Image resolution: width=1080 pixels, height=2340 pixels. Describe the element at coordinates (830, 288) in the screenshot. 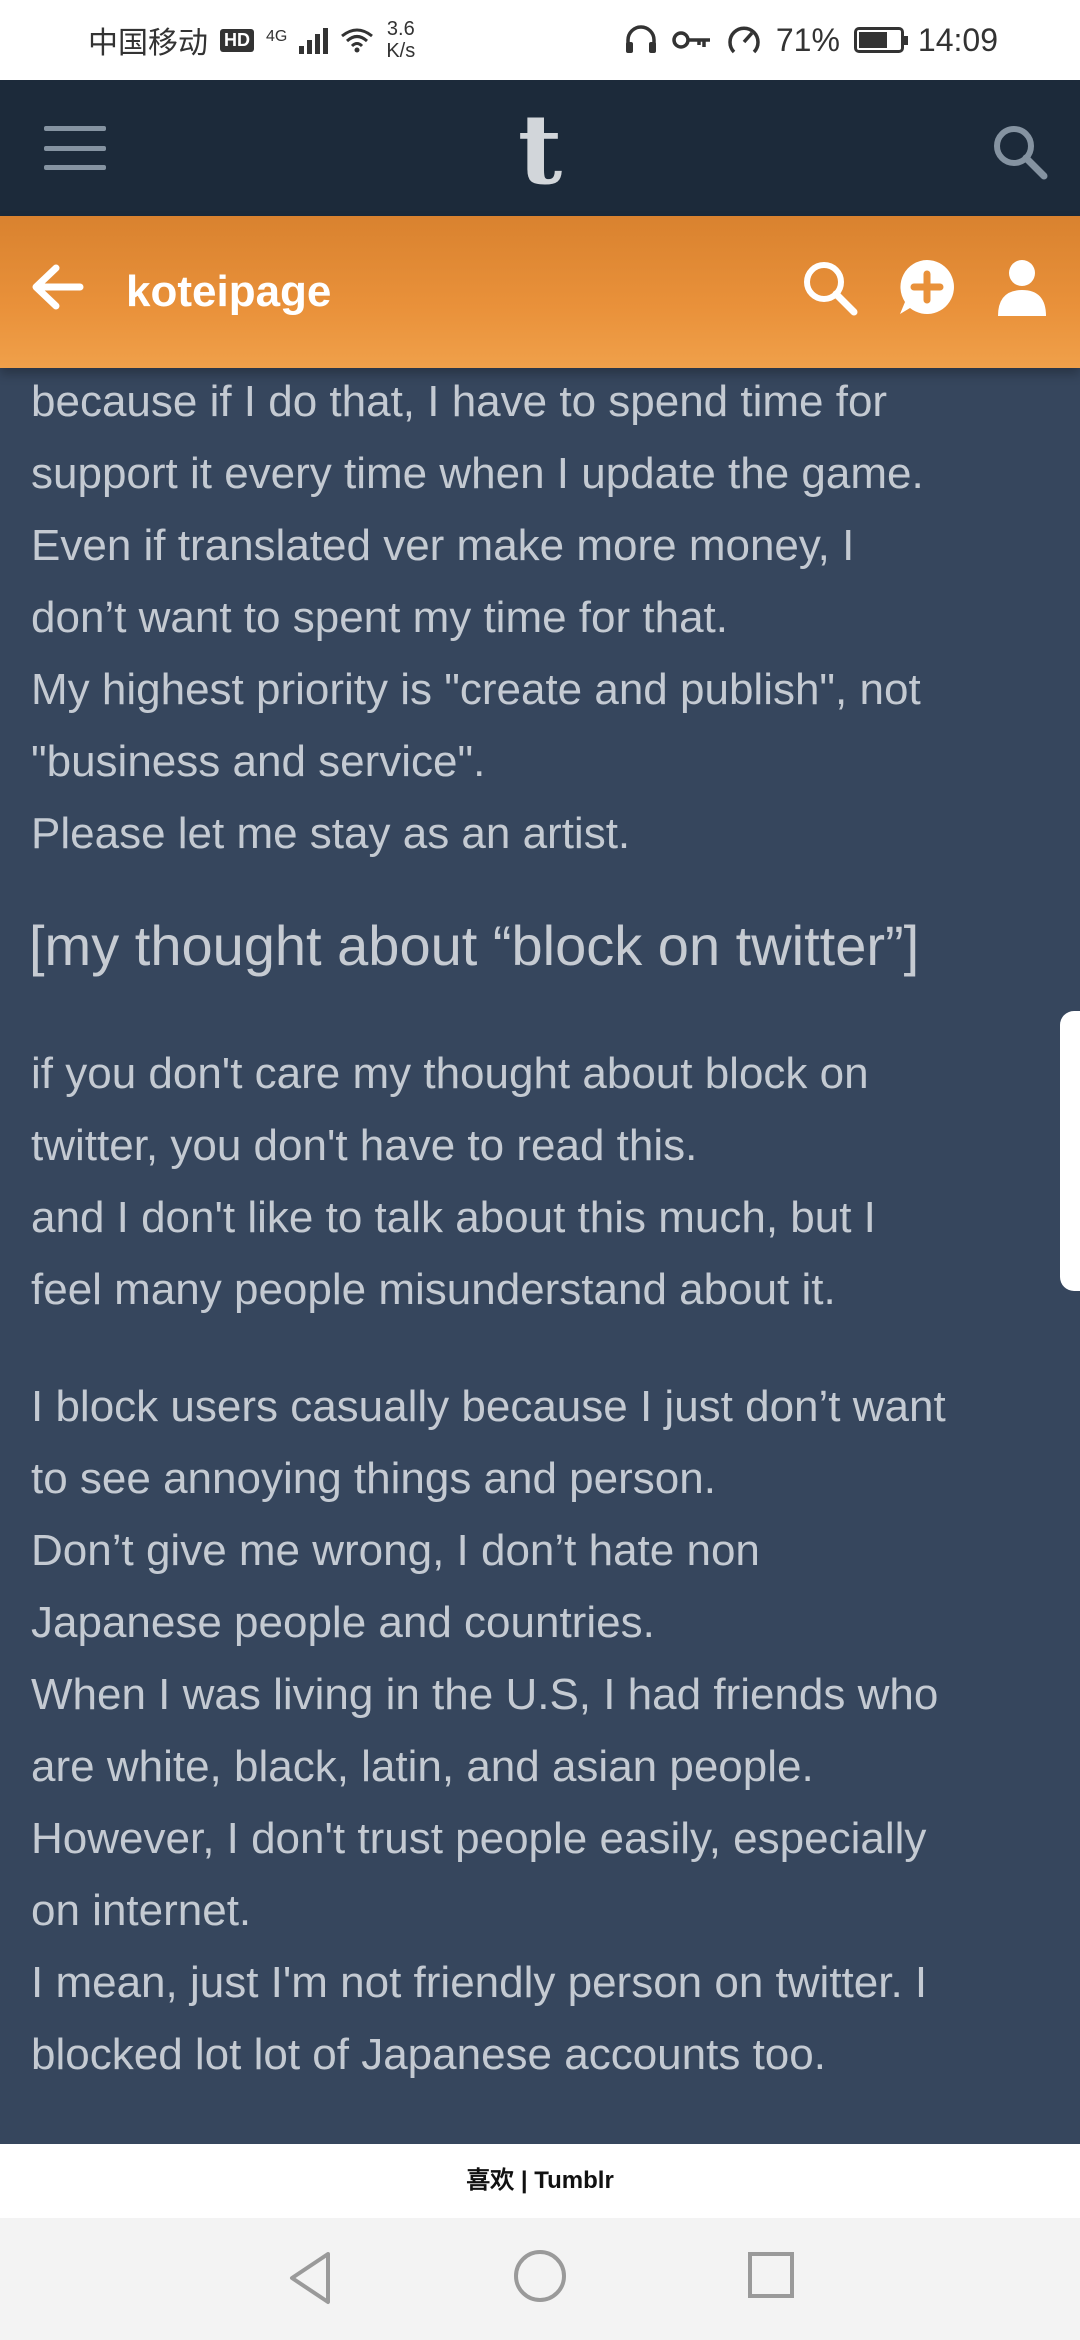

I see `blog-search-icon` at that location.